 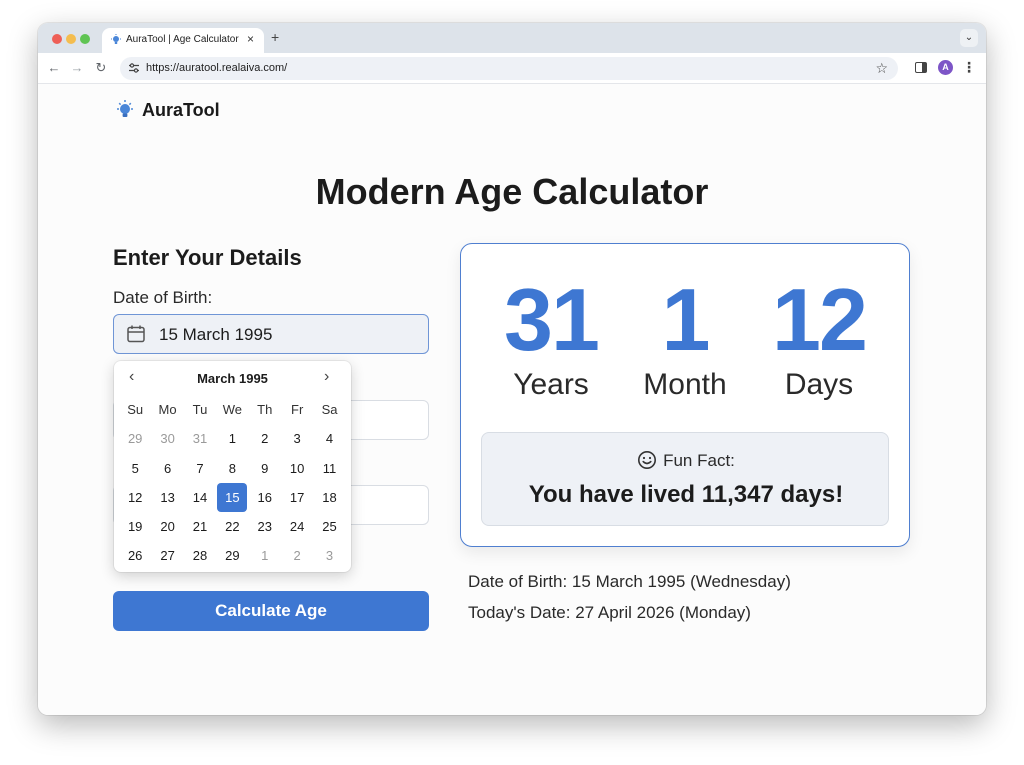 I want to click on calendar-week-row: 5 6 7 8 9 10 11, so click(x=232, y=468).